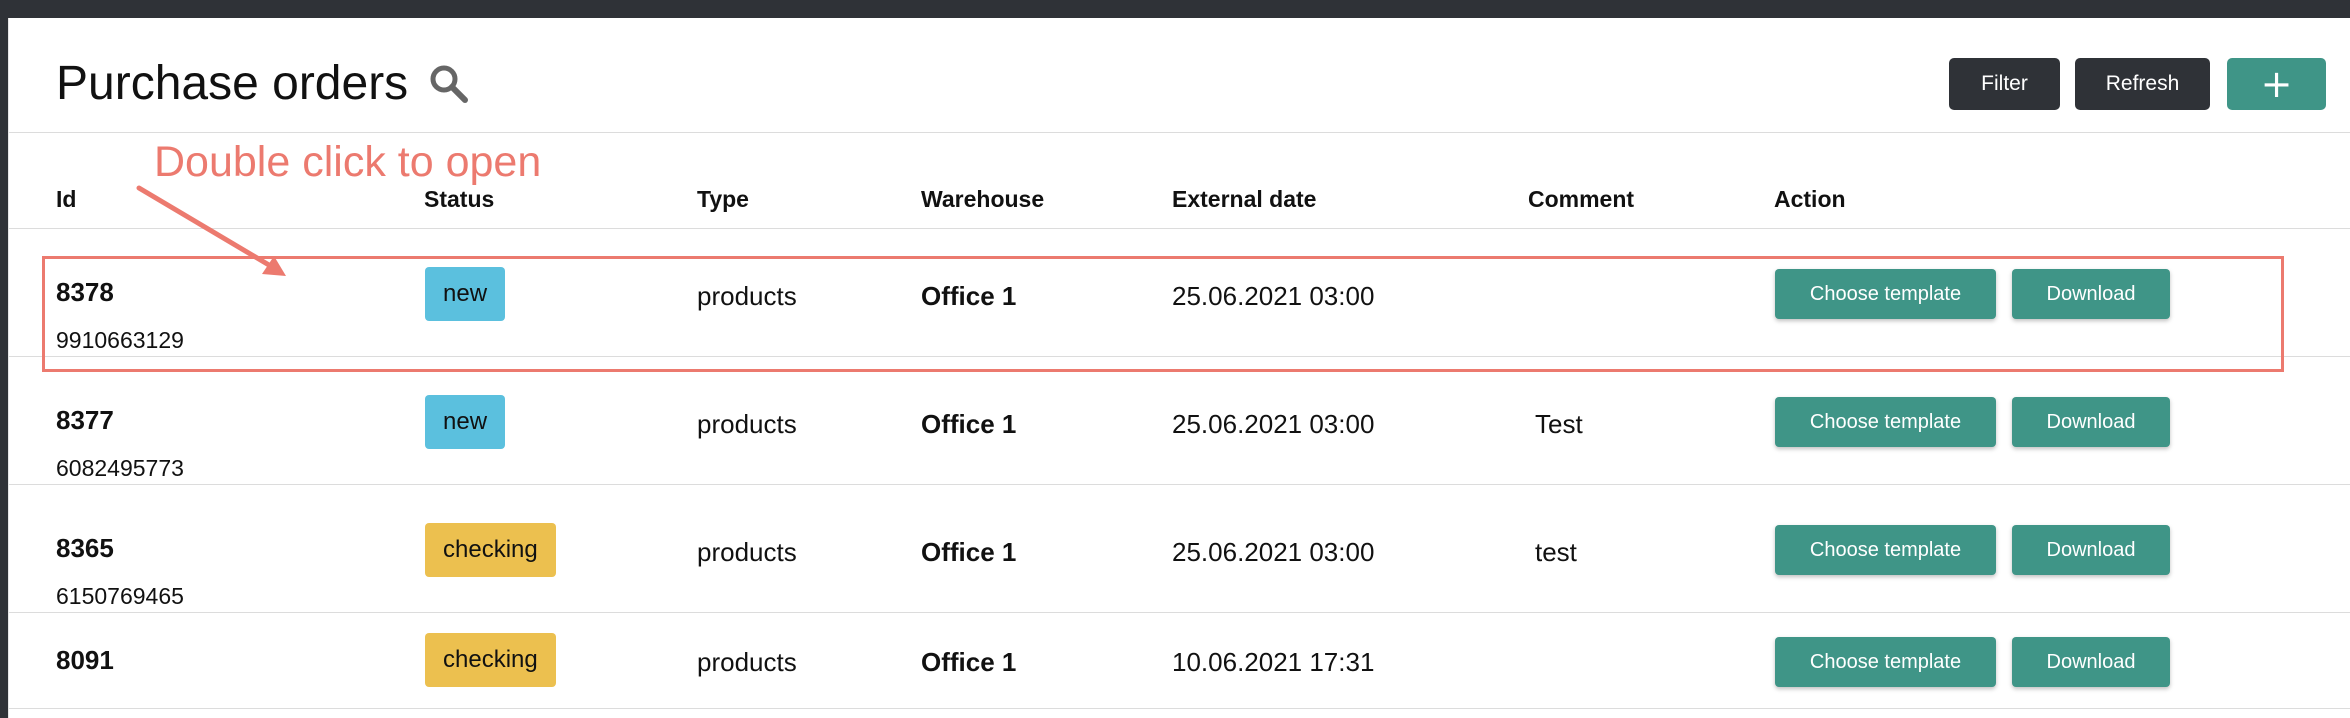 The width and height of the screenshot is (2350, 718). Describe the element at coordinates (2276, 84) in the screenshot. I see `add-order-button: +` at that location.